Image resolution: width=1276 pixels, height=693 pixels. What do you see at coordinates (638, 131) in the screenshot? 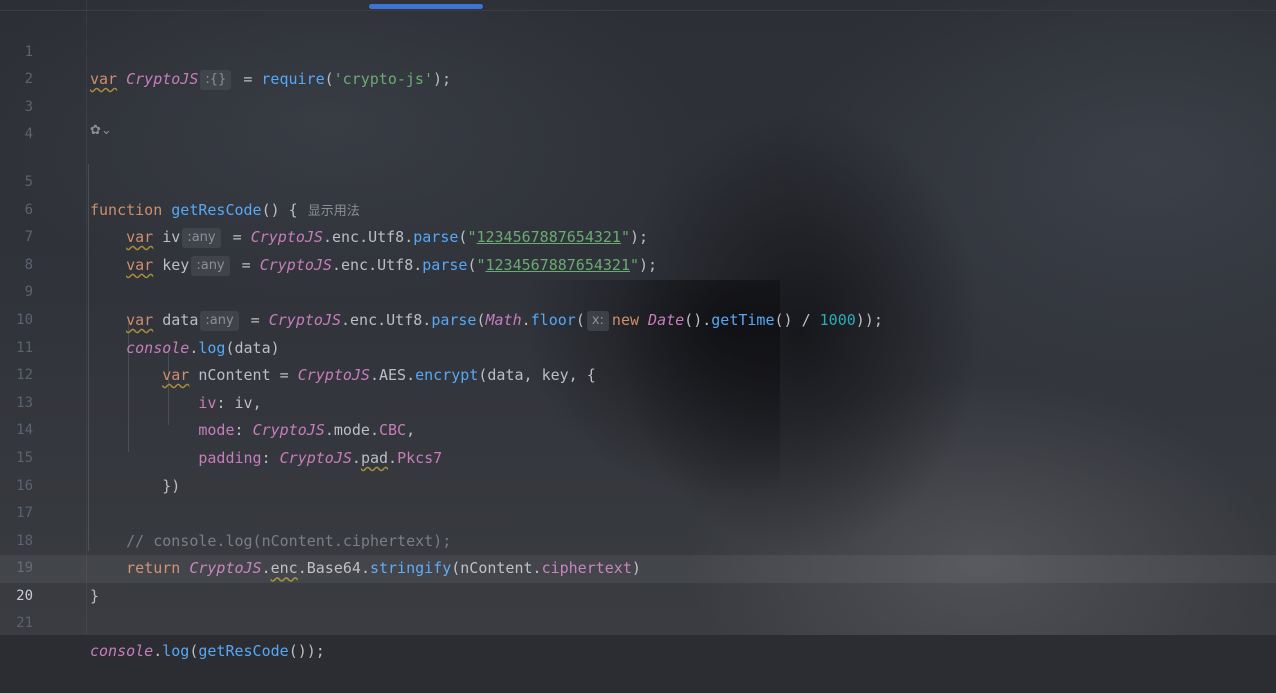
I see `inlay-row: ✿⌄` at bounding box center [638, 131].